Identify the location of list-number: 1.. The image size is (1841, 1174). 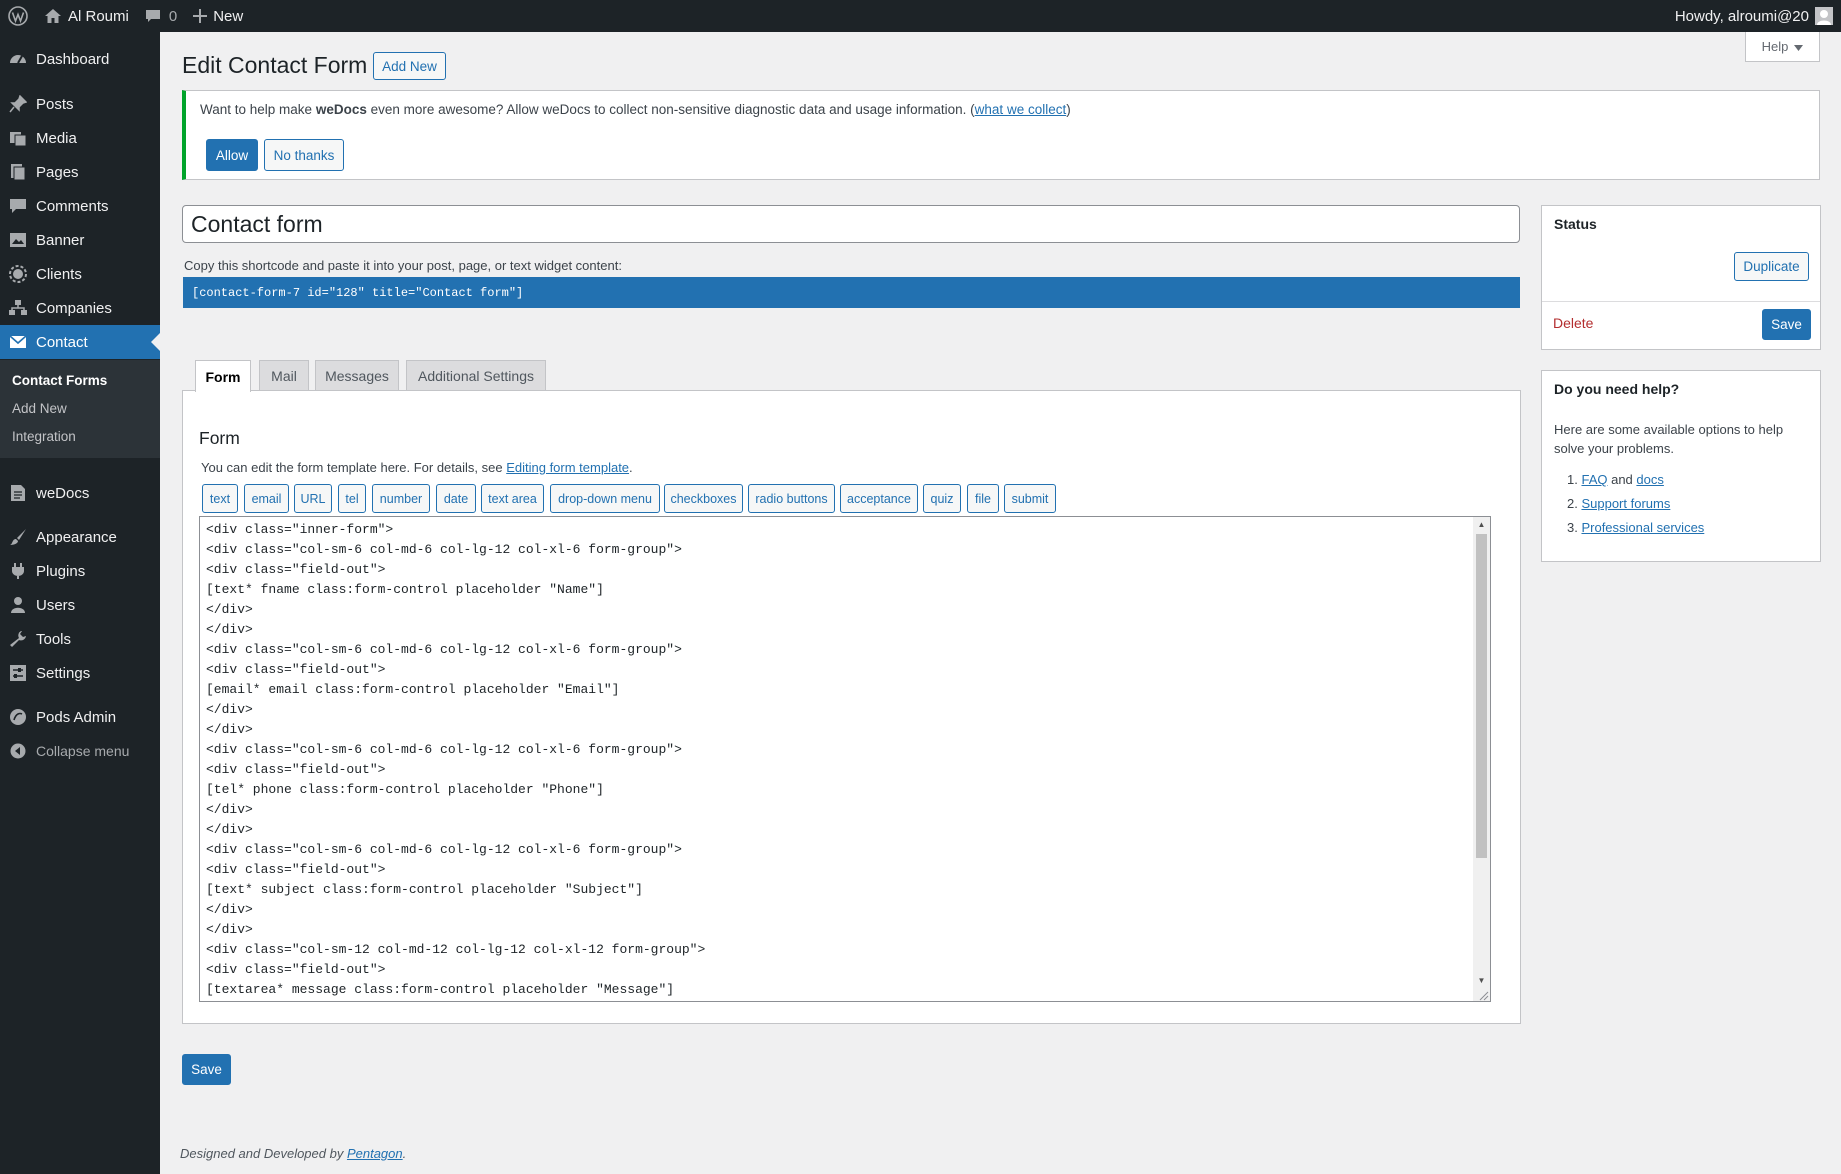
(1572, 479).